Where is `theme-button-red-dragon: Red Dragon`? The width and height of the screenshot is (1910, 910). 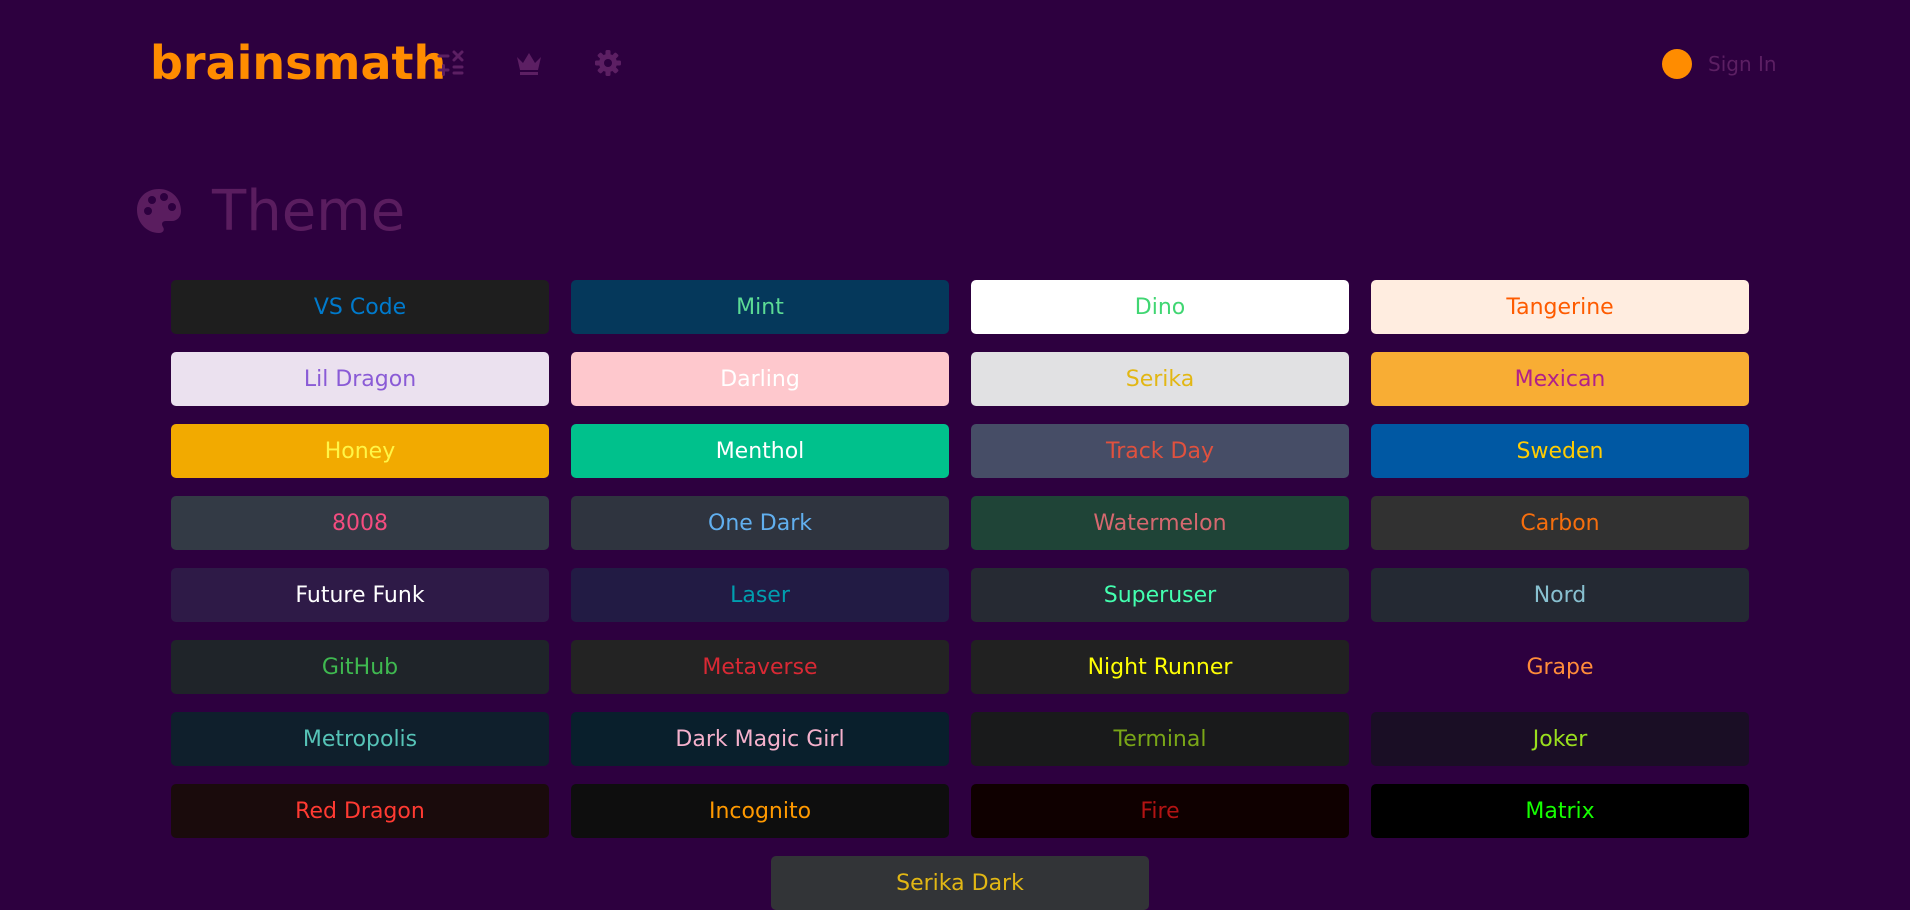 theme-button-red-dragon: Red Dragon is located at coordinates (360, 811).